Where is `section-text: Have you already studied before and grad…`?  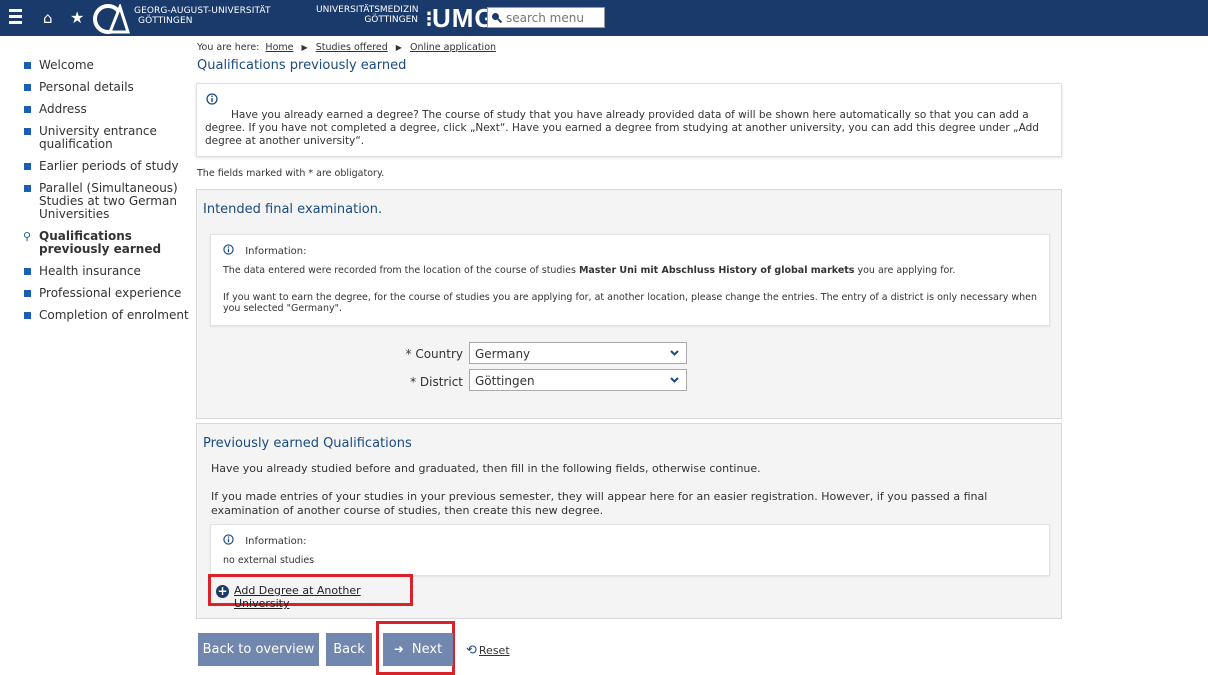 section-text: Have you already studied before and grad… is located at coordinates (486, 468).